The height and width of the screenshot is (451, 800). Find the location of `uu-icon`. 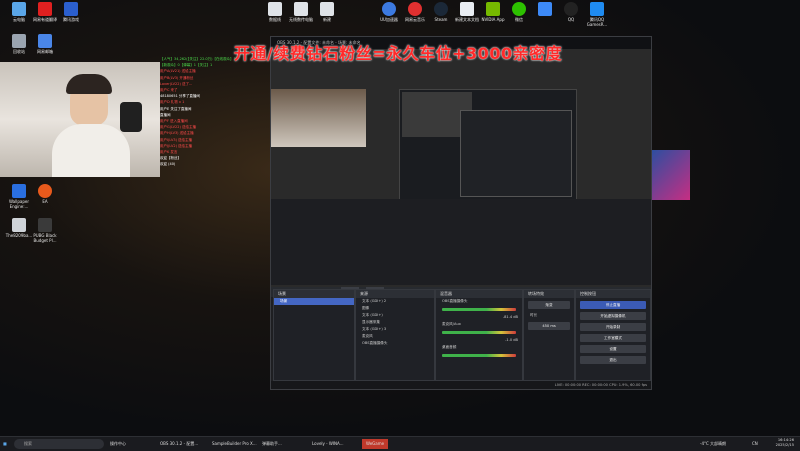

uu-icon is located at coordinates (389, 9).